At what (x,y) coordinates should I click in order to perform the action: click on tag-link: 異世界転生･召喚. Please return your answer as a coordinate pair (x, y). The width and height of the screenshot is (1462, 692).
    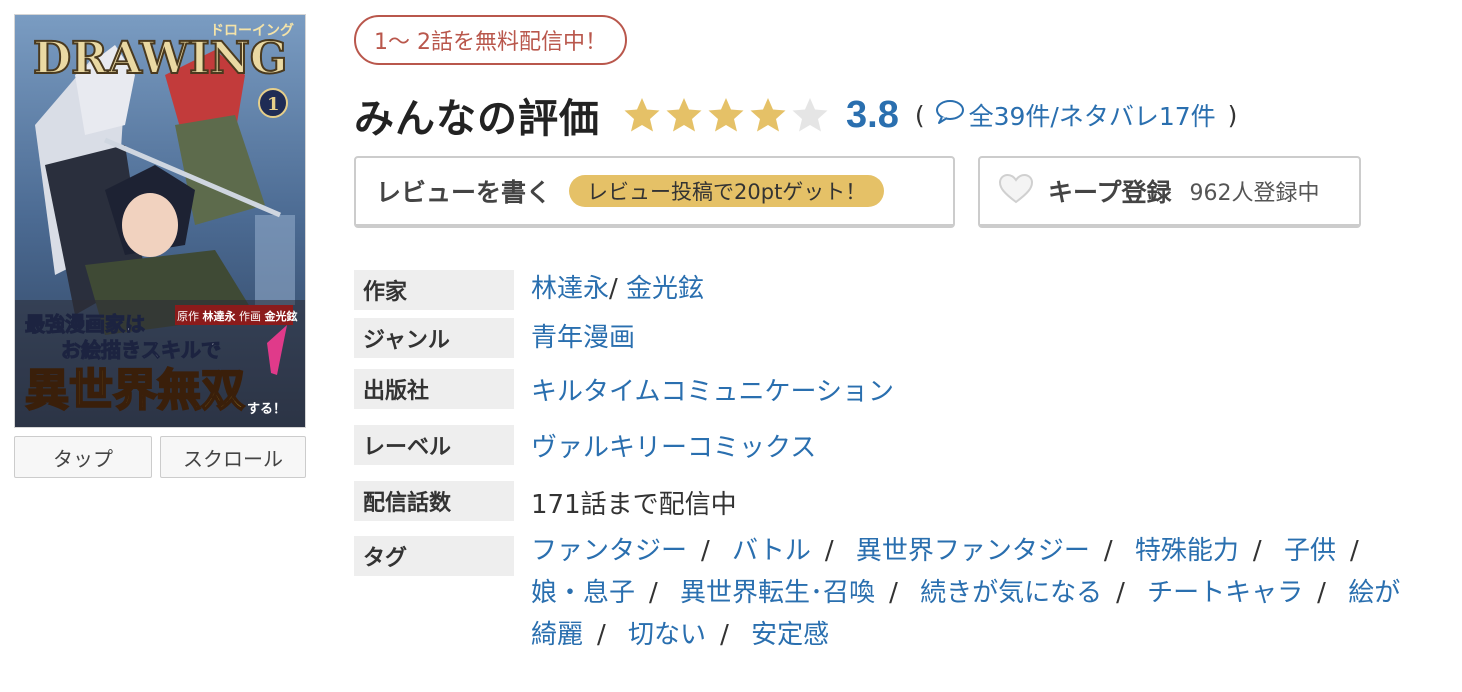
    Looking at the image, I should click on (777, 593).